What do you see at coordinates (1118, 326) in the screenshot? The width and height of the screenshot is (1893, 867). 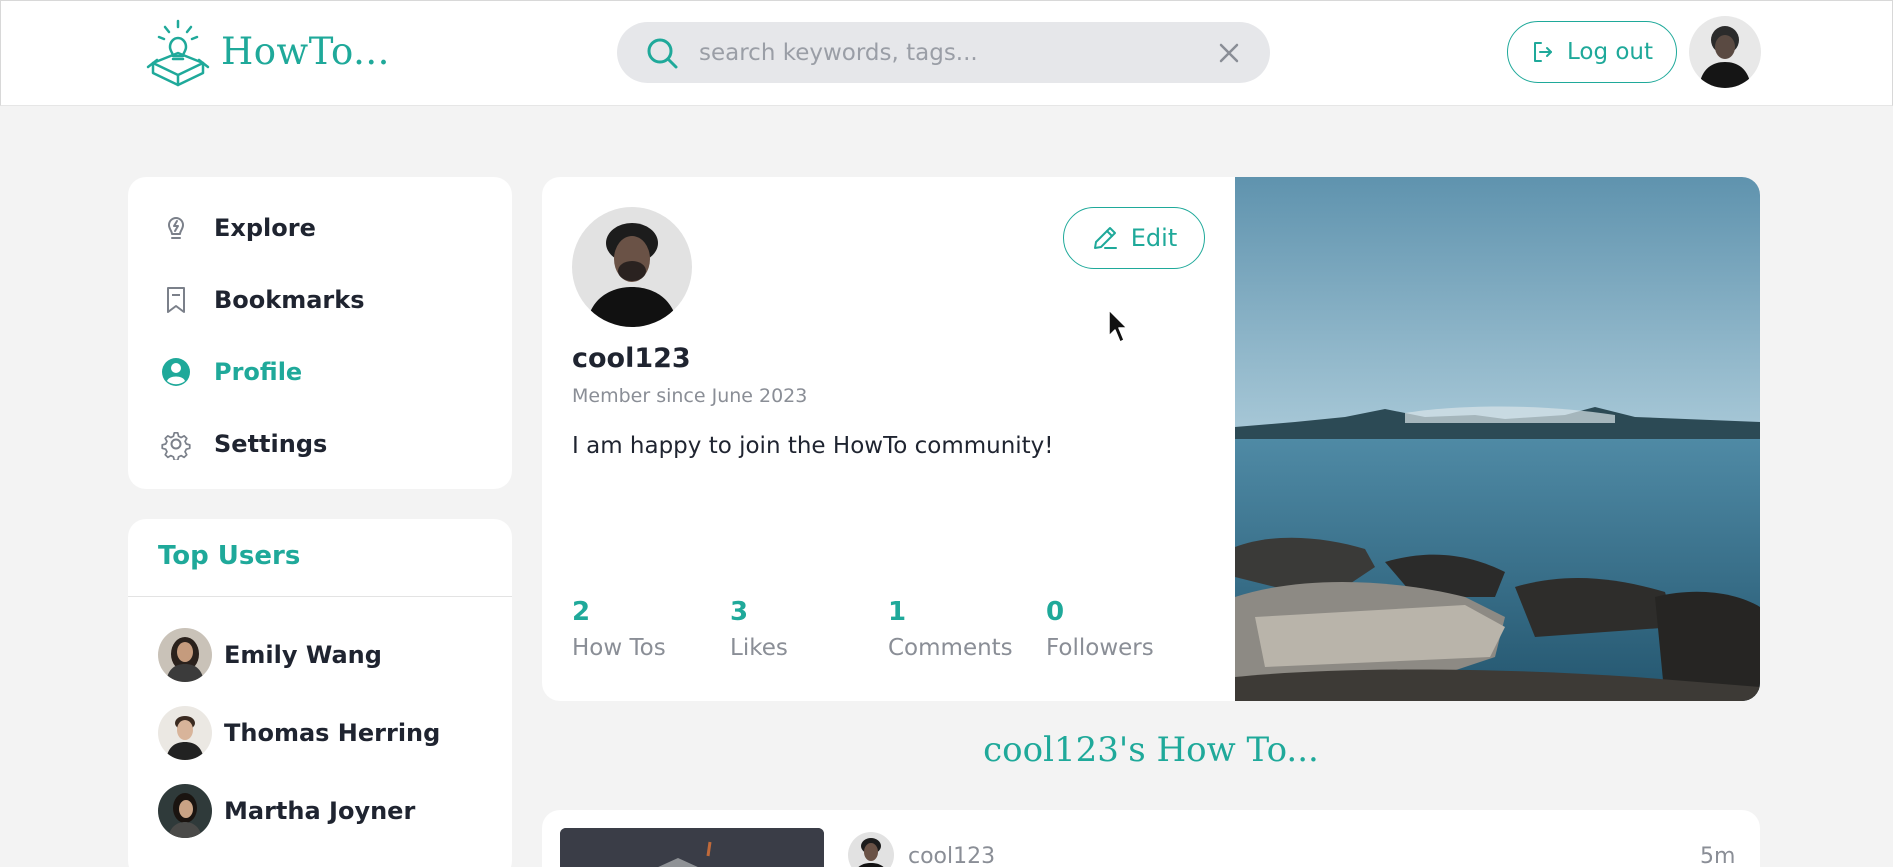 I see `mouse-cursor-icon` at bounding box center [1118, 326].